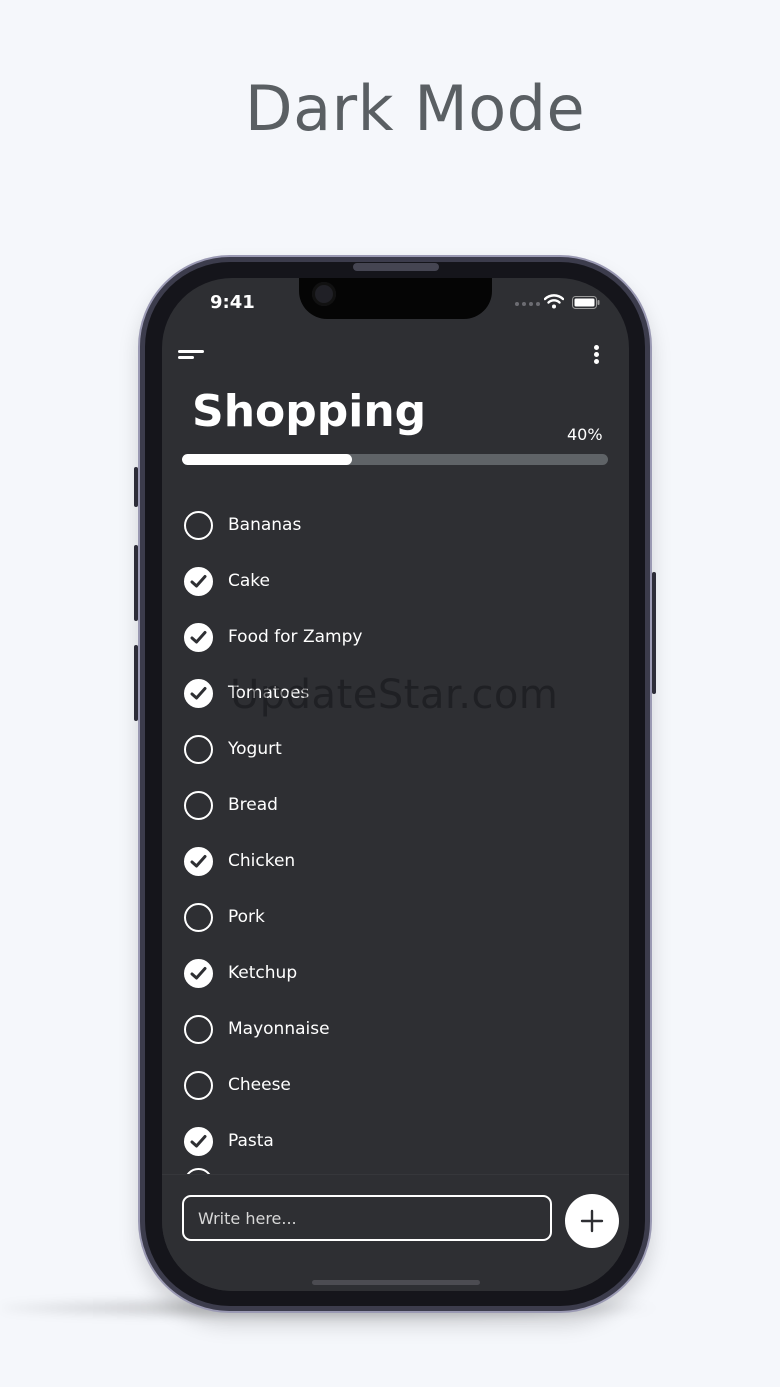 This screenshot has width=780, height=1387. What do you see at coordinates (396, 267) in the screenshot?
I see `earpiece-speaker` at bounding box center [396, 267].